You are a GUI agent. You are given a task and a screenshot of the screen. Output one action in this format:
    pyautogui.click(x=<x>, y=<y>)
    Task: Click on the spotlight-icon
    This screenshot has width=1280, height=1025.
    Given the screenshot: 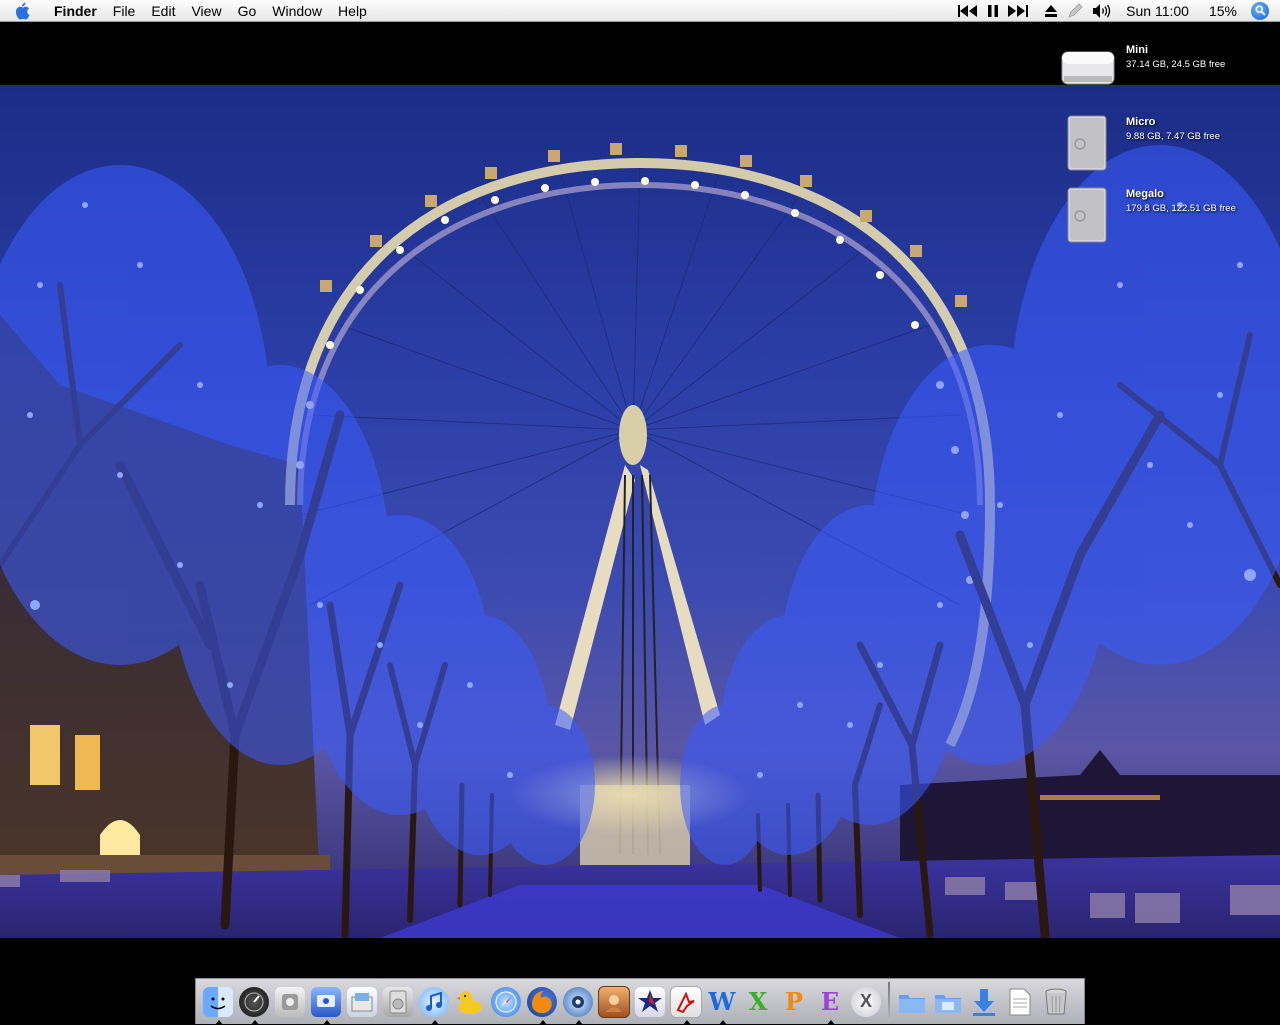 What is the action you would take?
    pyautogui.click(x=1260, y=10)
    